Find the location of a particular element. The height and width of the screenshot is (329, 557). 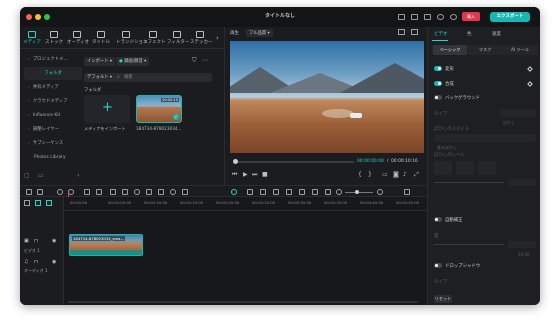

export-button: エクスポート is located at coordinates (510, 17).